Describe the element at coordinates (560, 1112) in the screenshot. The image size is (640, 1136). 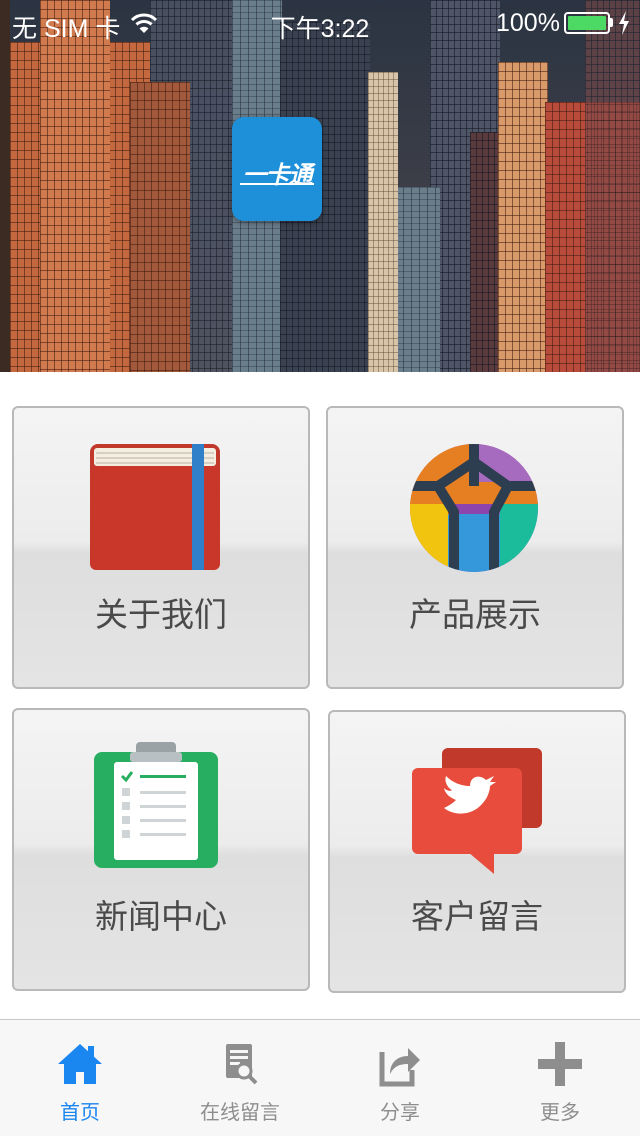
I see `tab-label: 更多` at that location.